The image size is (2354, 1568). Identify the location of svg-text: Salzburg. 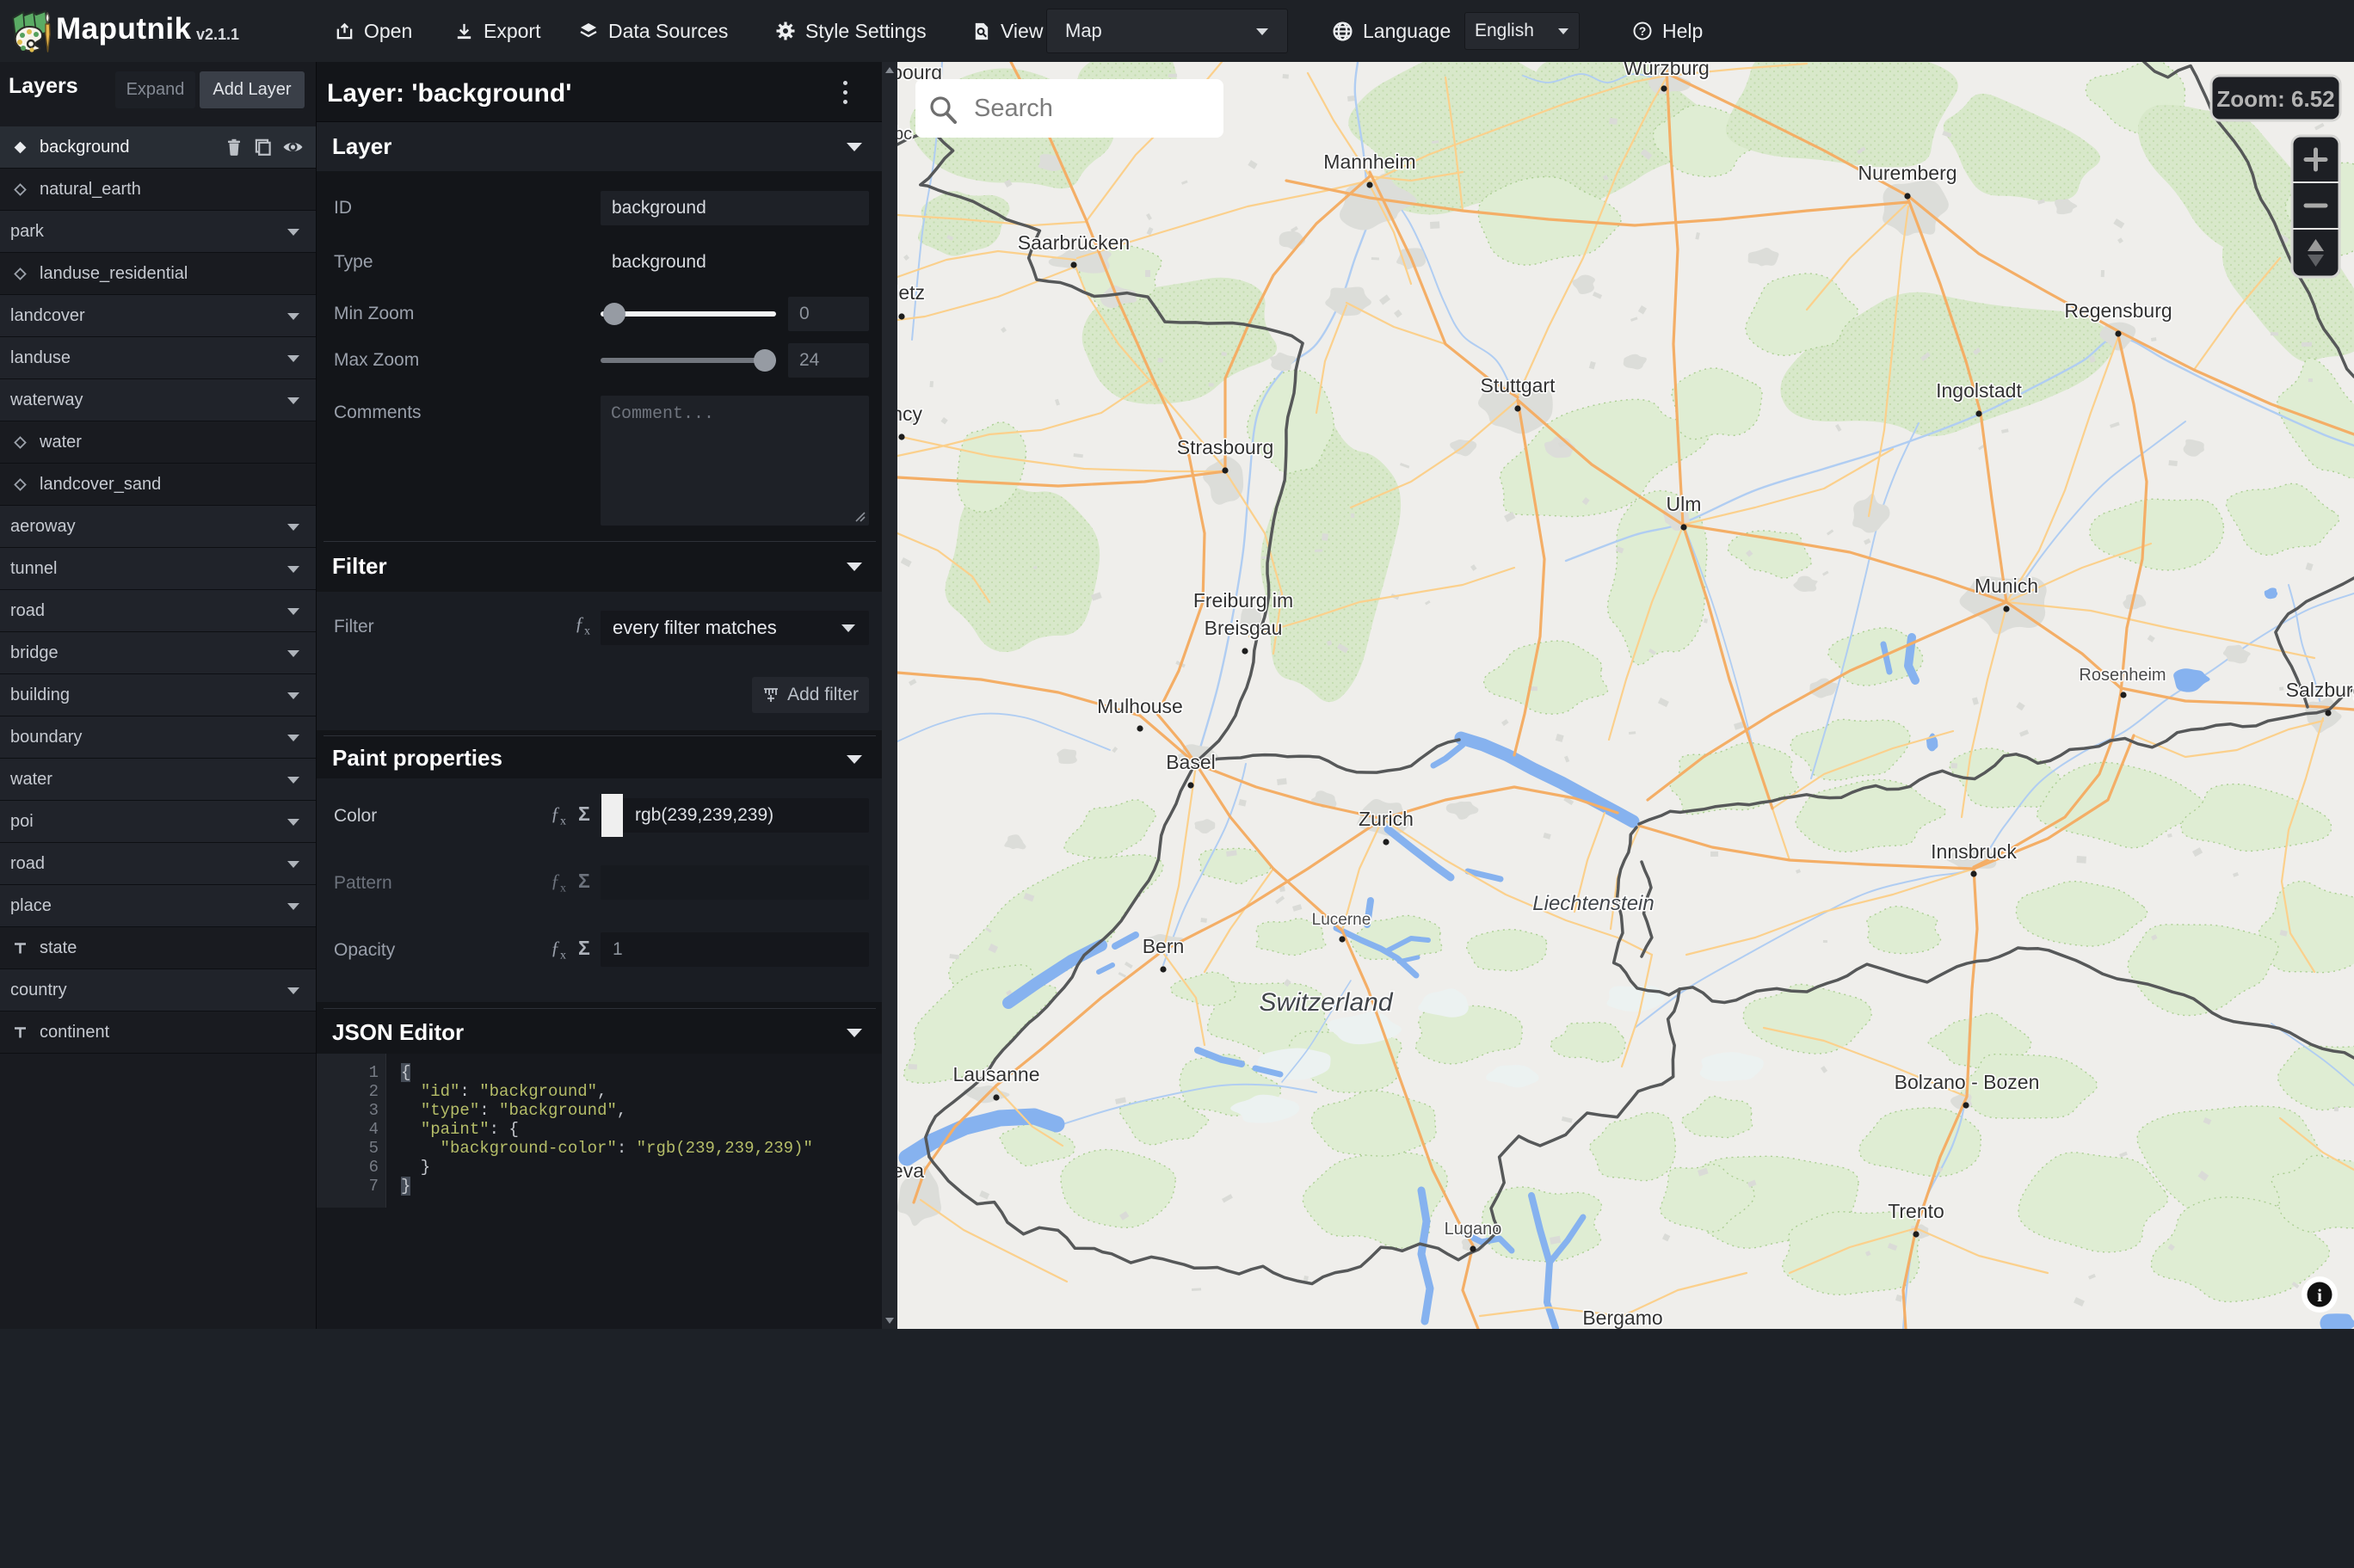
(2320, 690).